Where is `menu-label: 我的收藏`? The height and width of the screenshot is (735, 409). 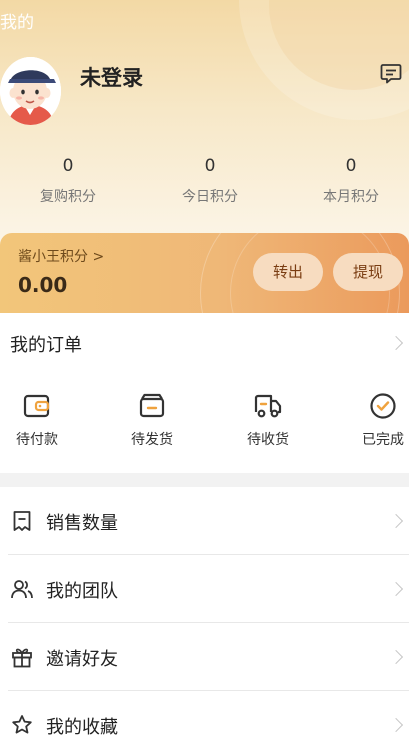
menu-label: 我的收藏 is located at coordinates (82, 726).